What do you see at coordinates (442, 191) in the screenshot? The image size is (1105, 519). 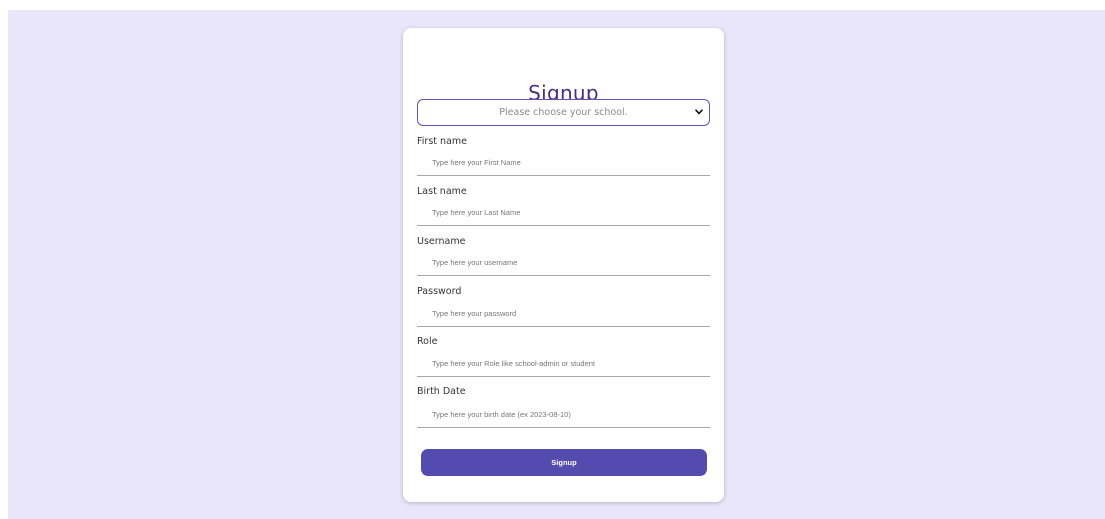 I see `last-name-label: Last name` at bounding box center [442, 191].